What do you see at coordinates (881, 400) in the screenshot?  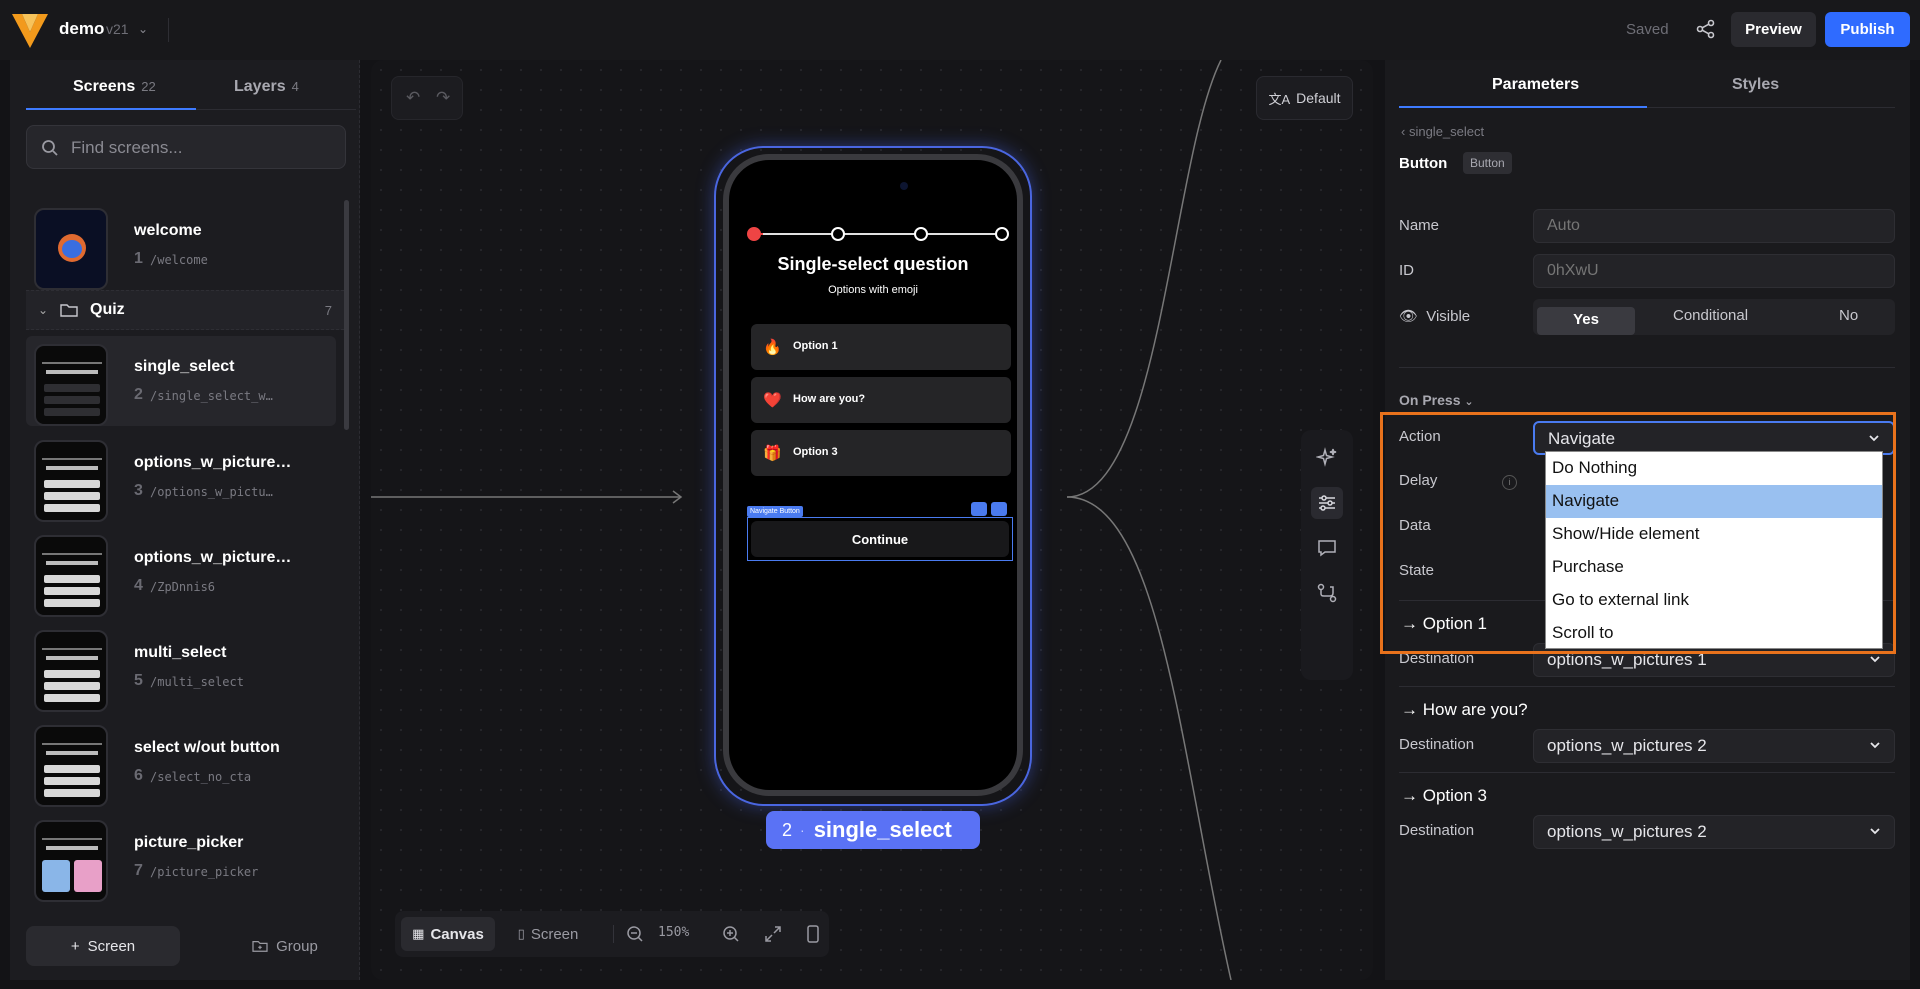 I see `option-item: ❤️ How are you?` at bounding box center [881, 400].